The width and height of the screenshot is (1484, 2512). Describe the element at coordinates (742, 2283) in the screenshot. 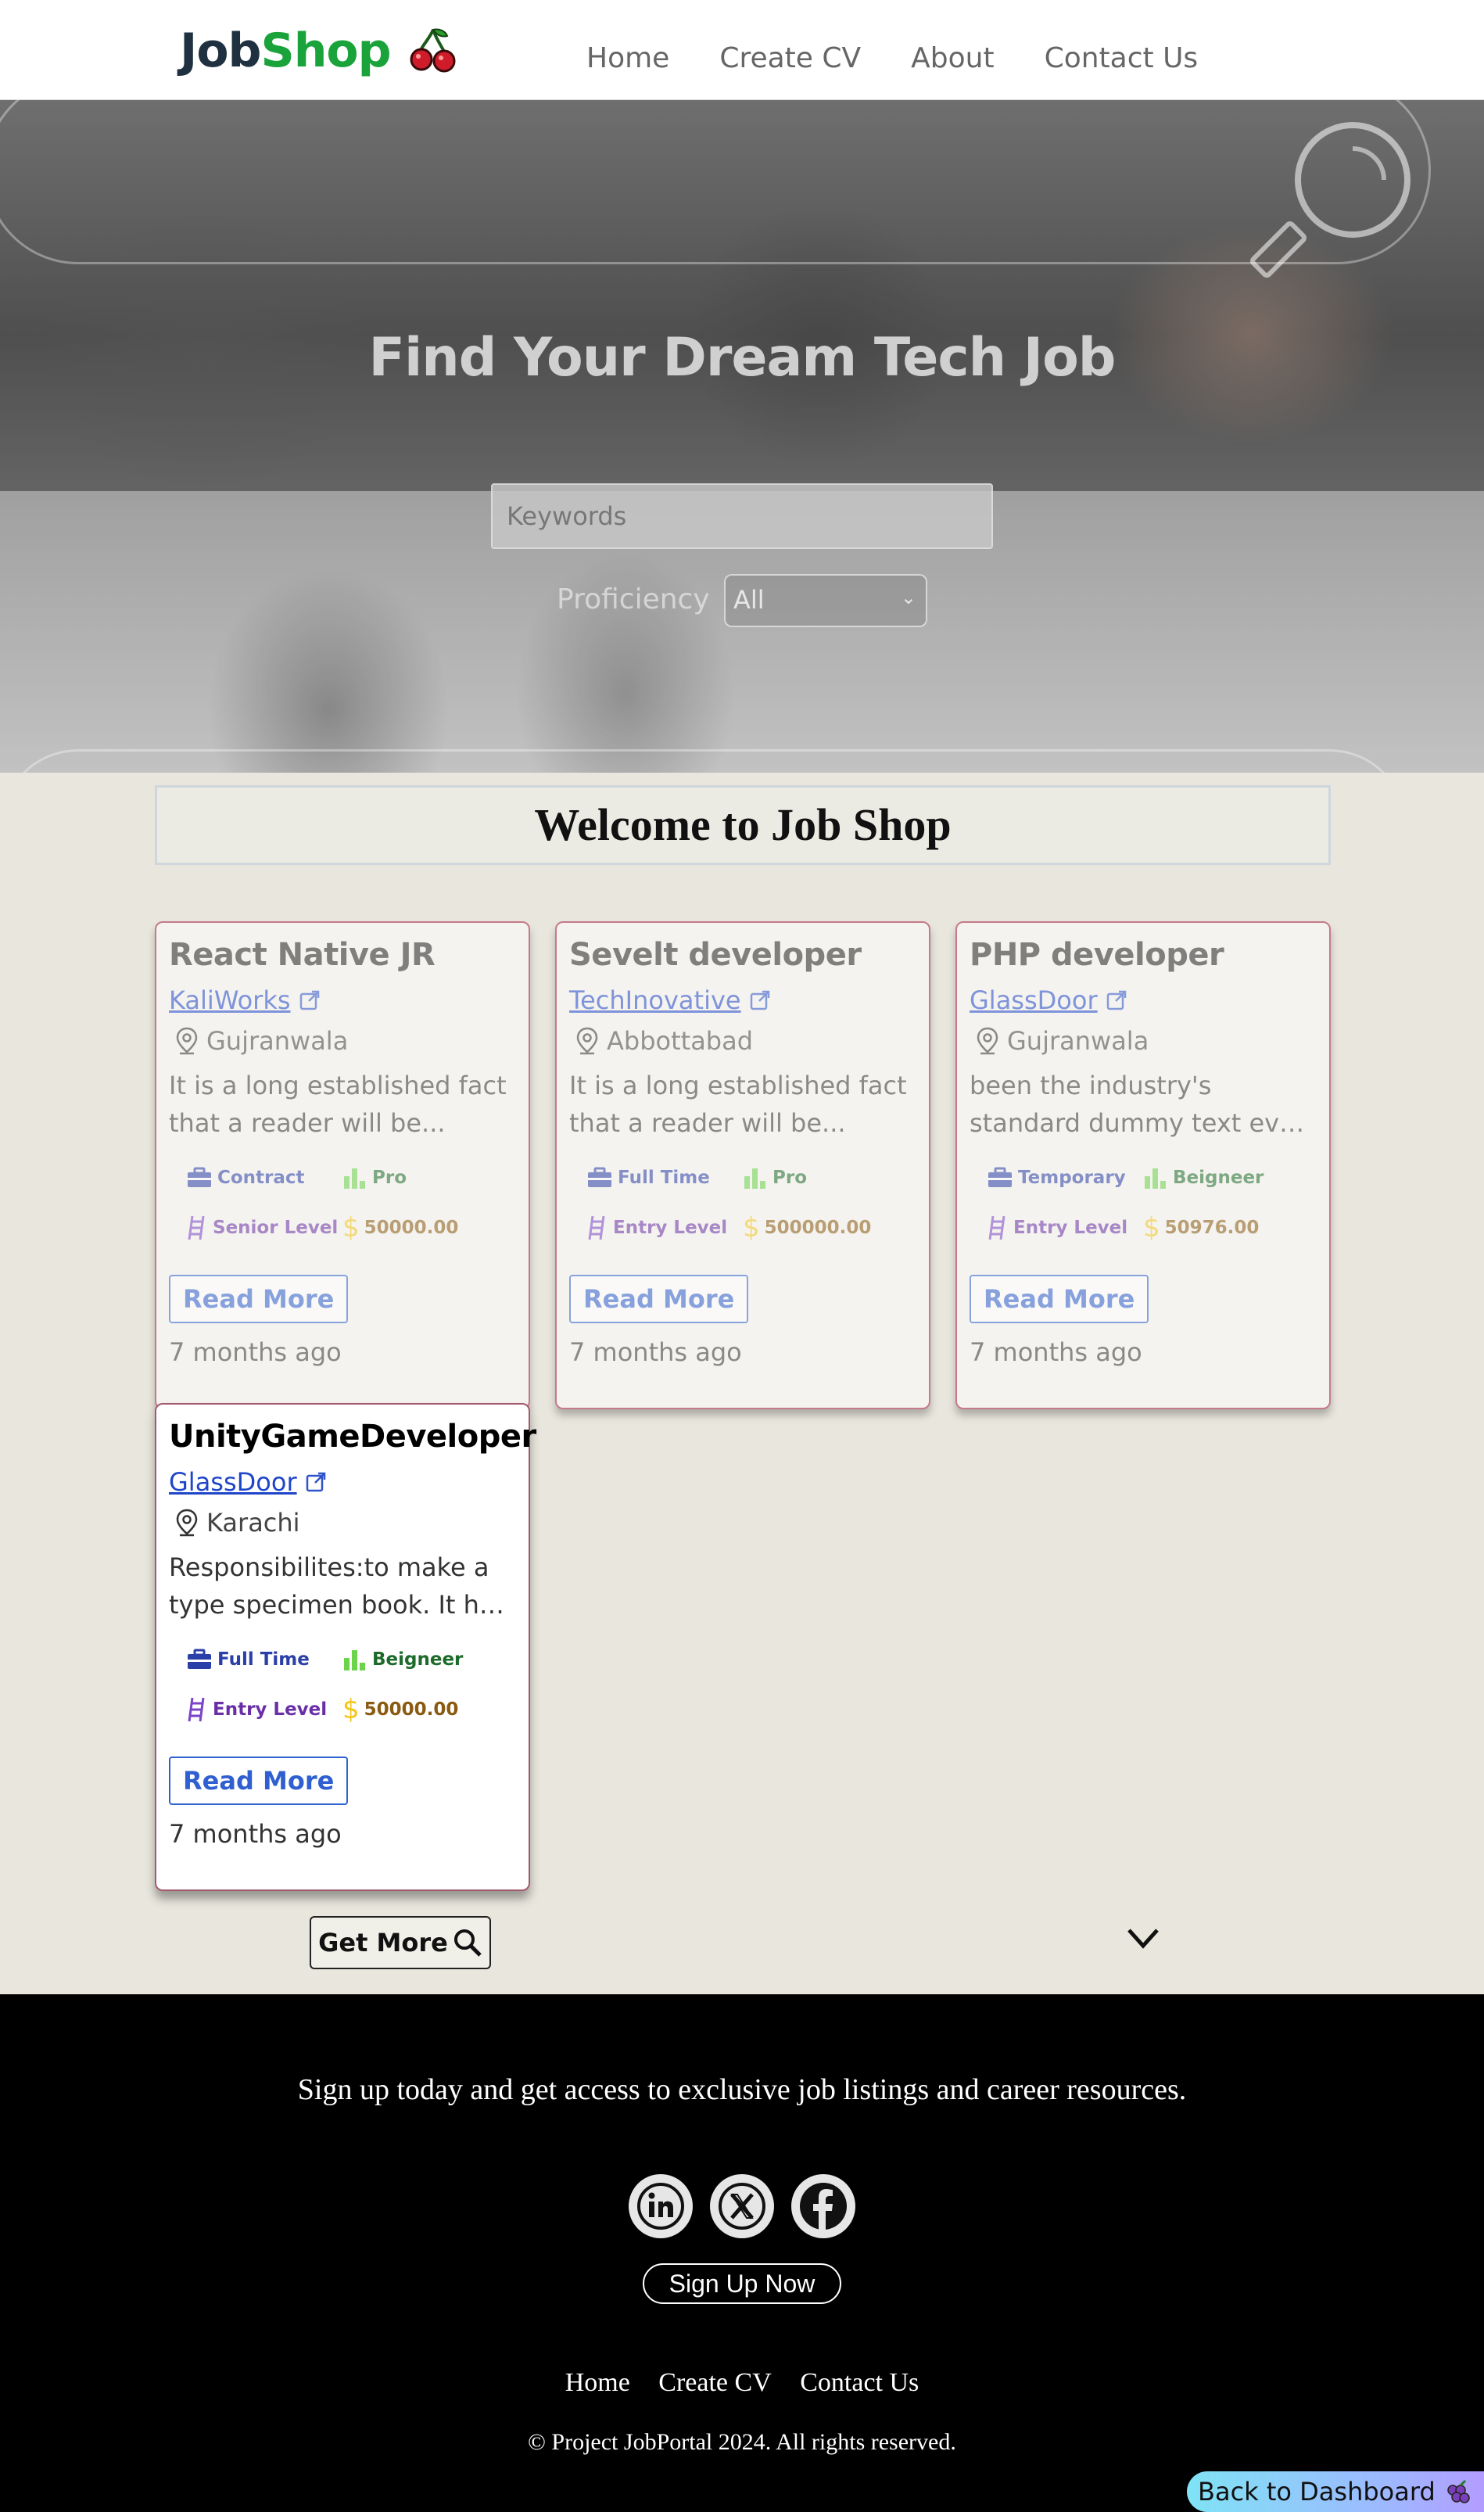

I see `sign-up-button: Sign Up Now` at that location.